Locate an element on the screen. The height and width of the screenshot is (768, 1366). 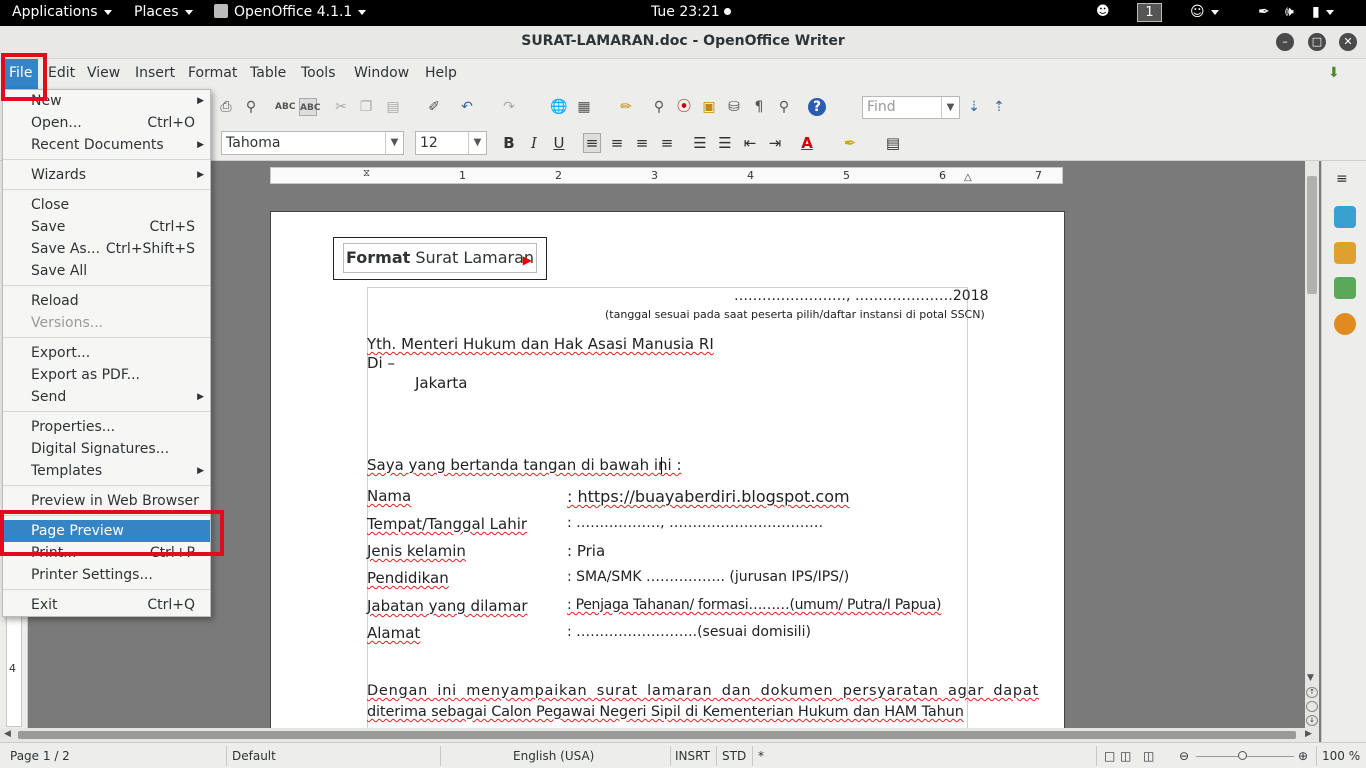
menu-item-save-as: Save As... Ctrl+Shift+S is located at coordinates (106, 249).